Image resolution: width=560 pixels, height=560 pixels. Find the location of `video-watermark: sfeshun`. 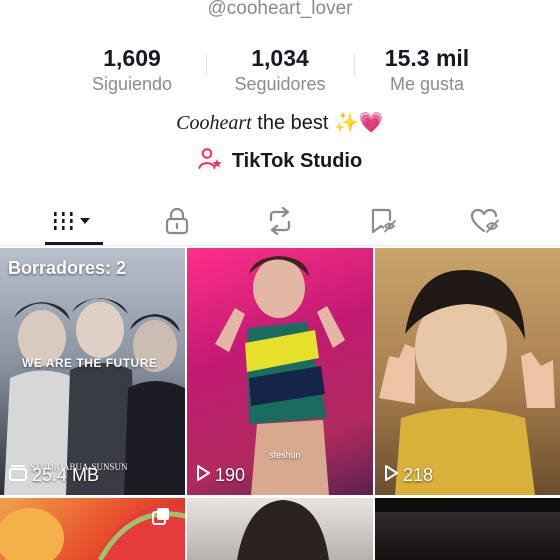

video-watermark: sfeshun is located at coordinates (285, 455).